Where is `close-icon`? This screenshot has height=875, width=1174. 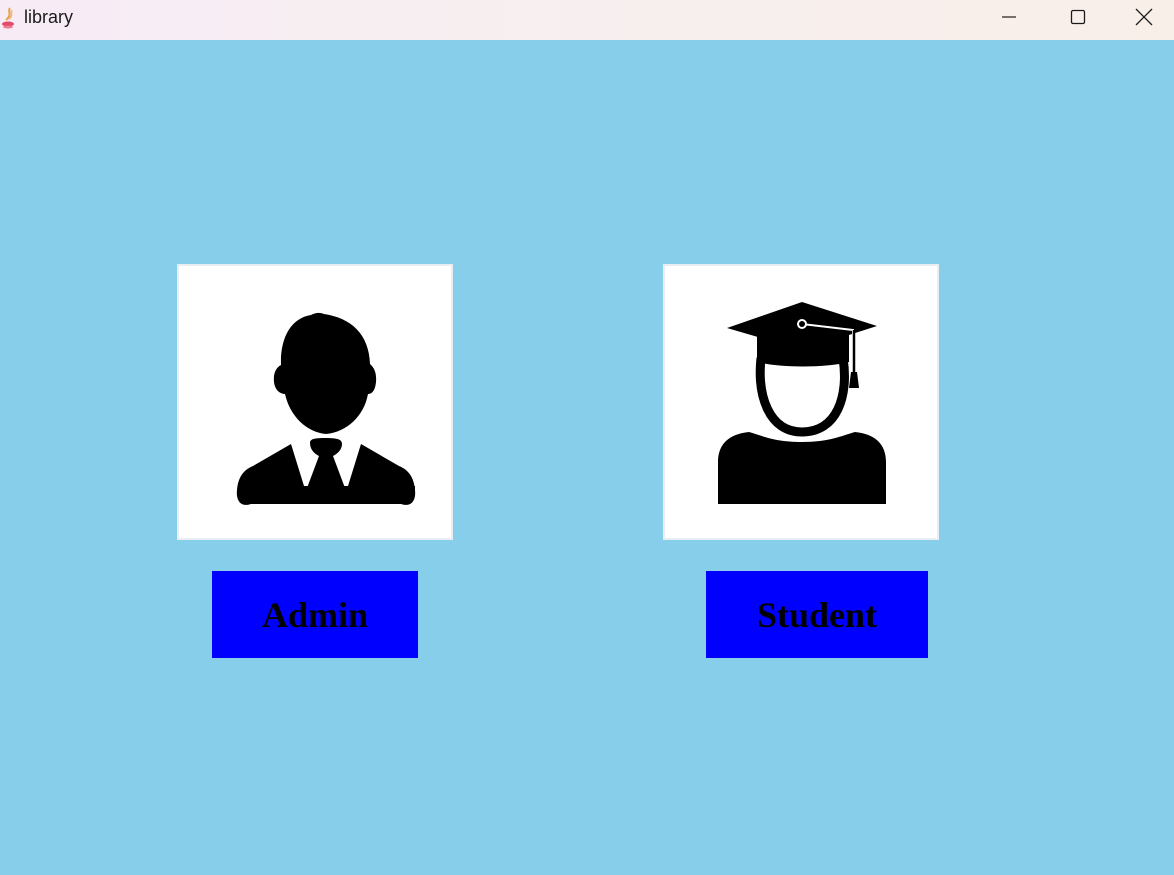
close-icon is located at coordinates (1143, 17).